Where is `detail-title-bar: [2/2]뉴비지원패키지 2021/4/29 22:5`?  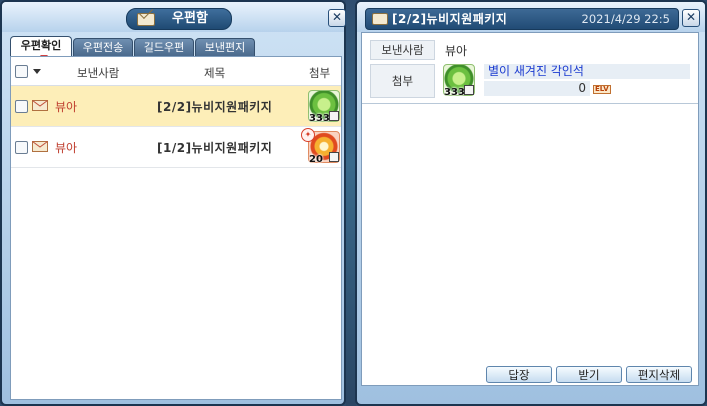 detail-title-bar: [2/2]뉴비지원패키지 2021/4/29 22:5 is located at coordinates (522, 19).